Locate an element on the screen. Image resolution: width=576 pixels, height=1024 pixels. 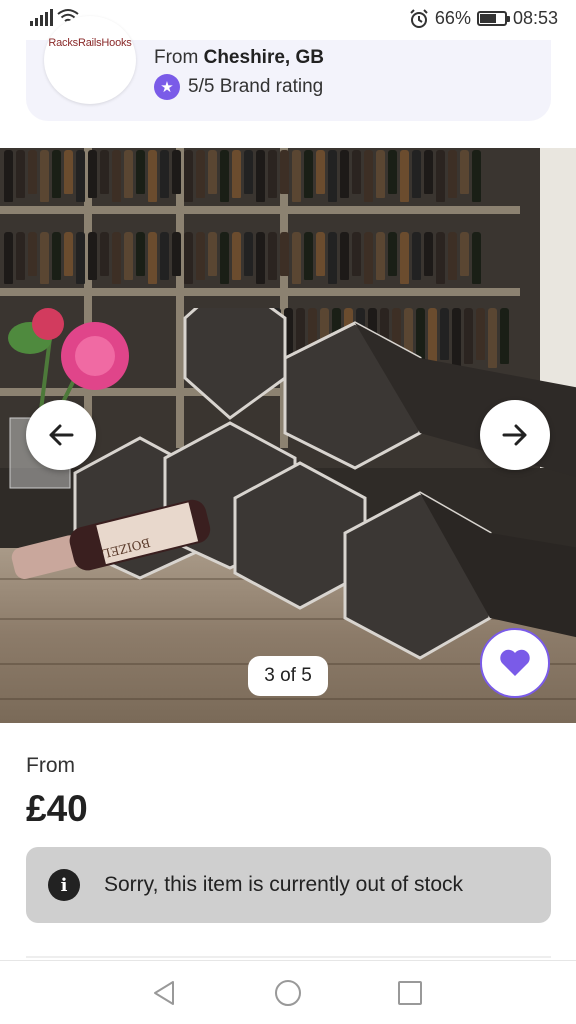
home-button is located at coordinates (288, 993).